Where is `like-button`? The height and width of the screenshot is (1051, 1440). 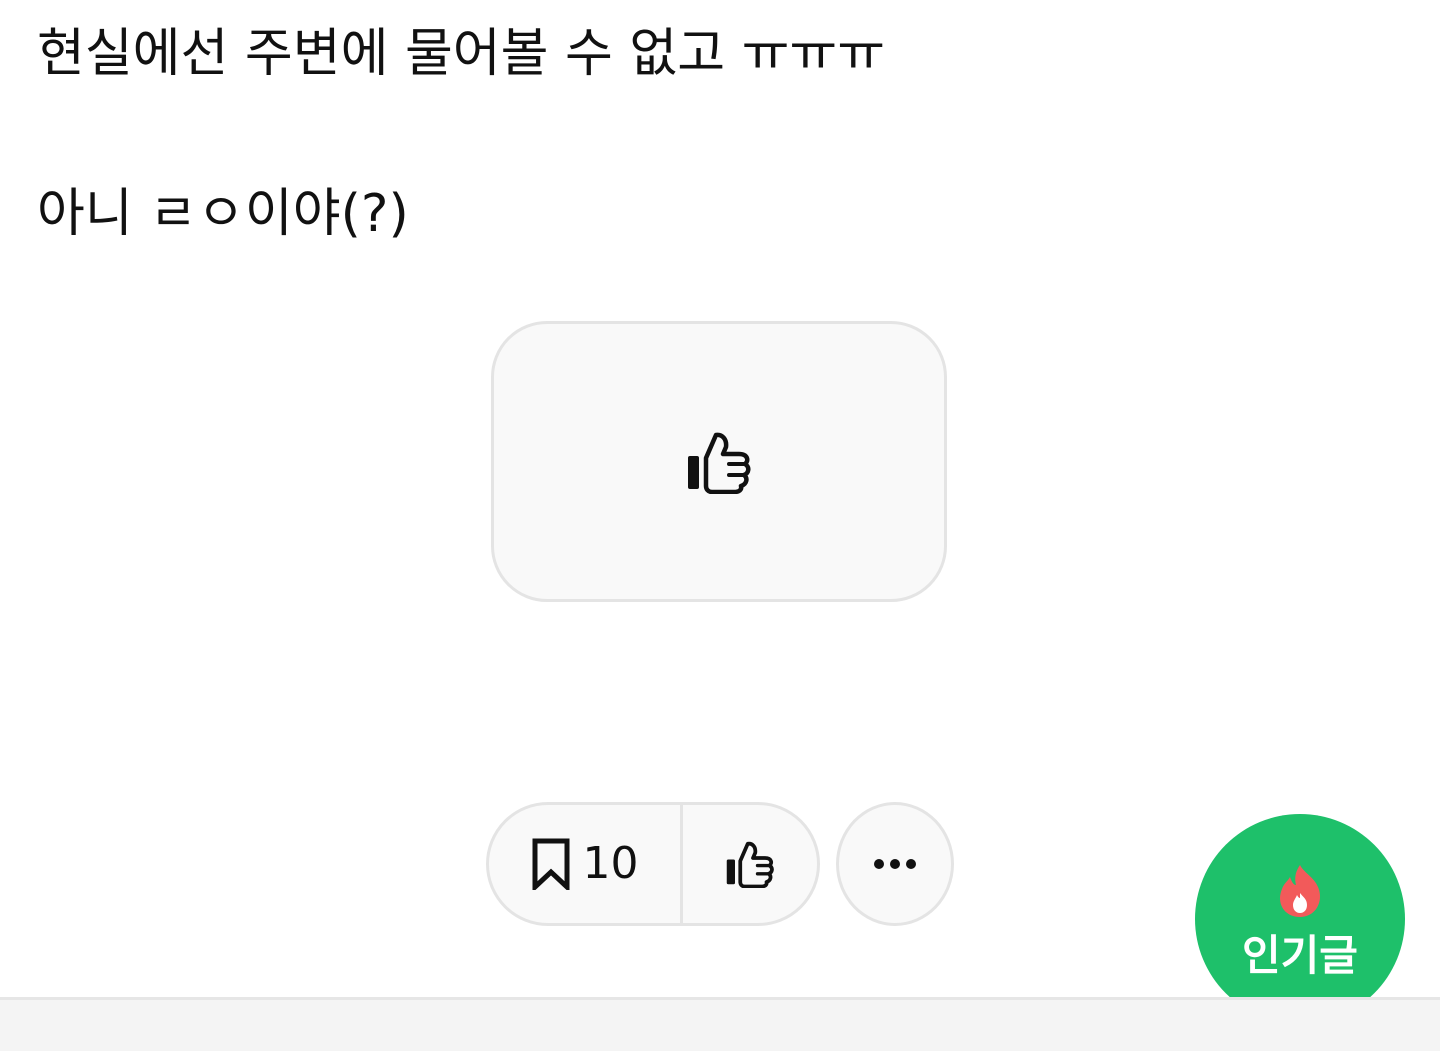 like-button is located at coordinates (719, 461).